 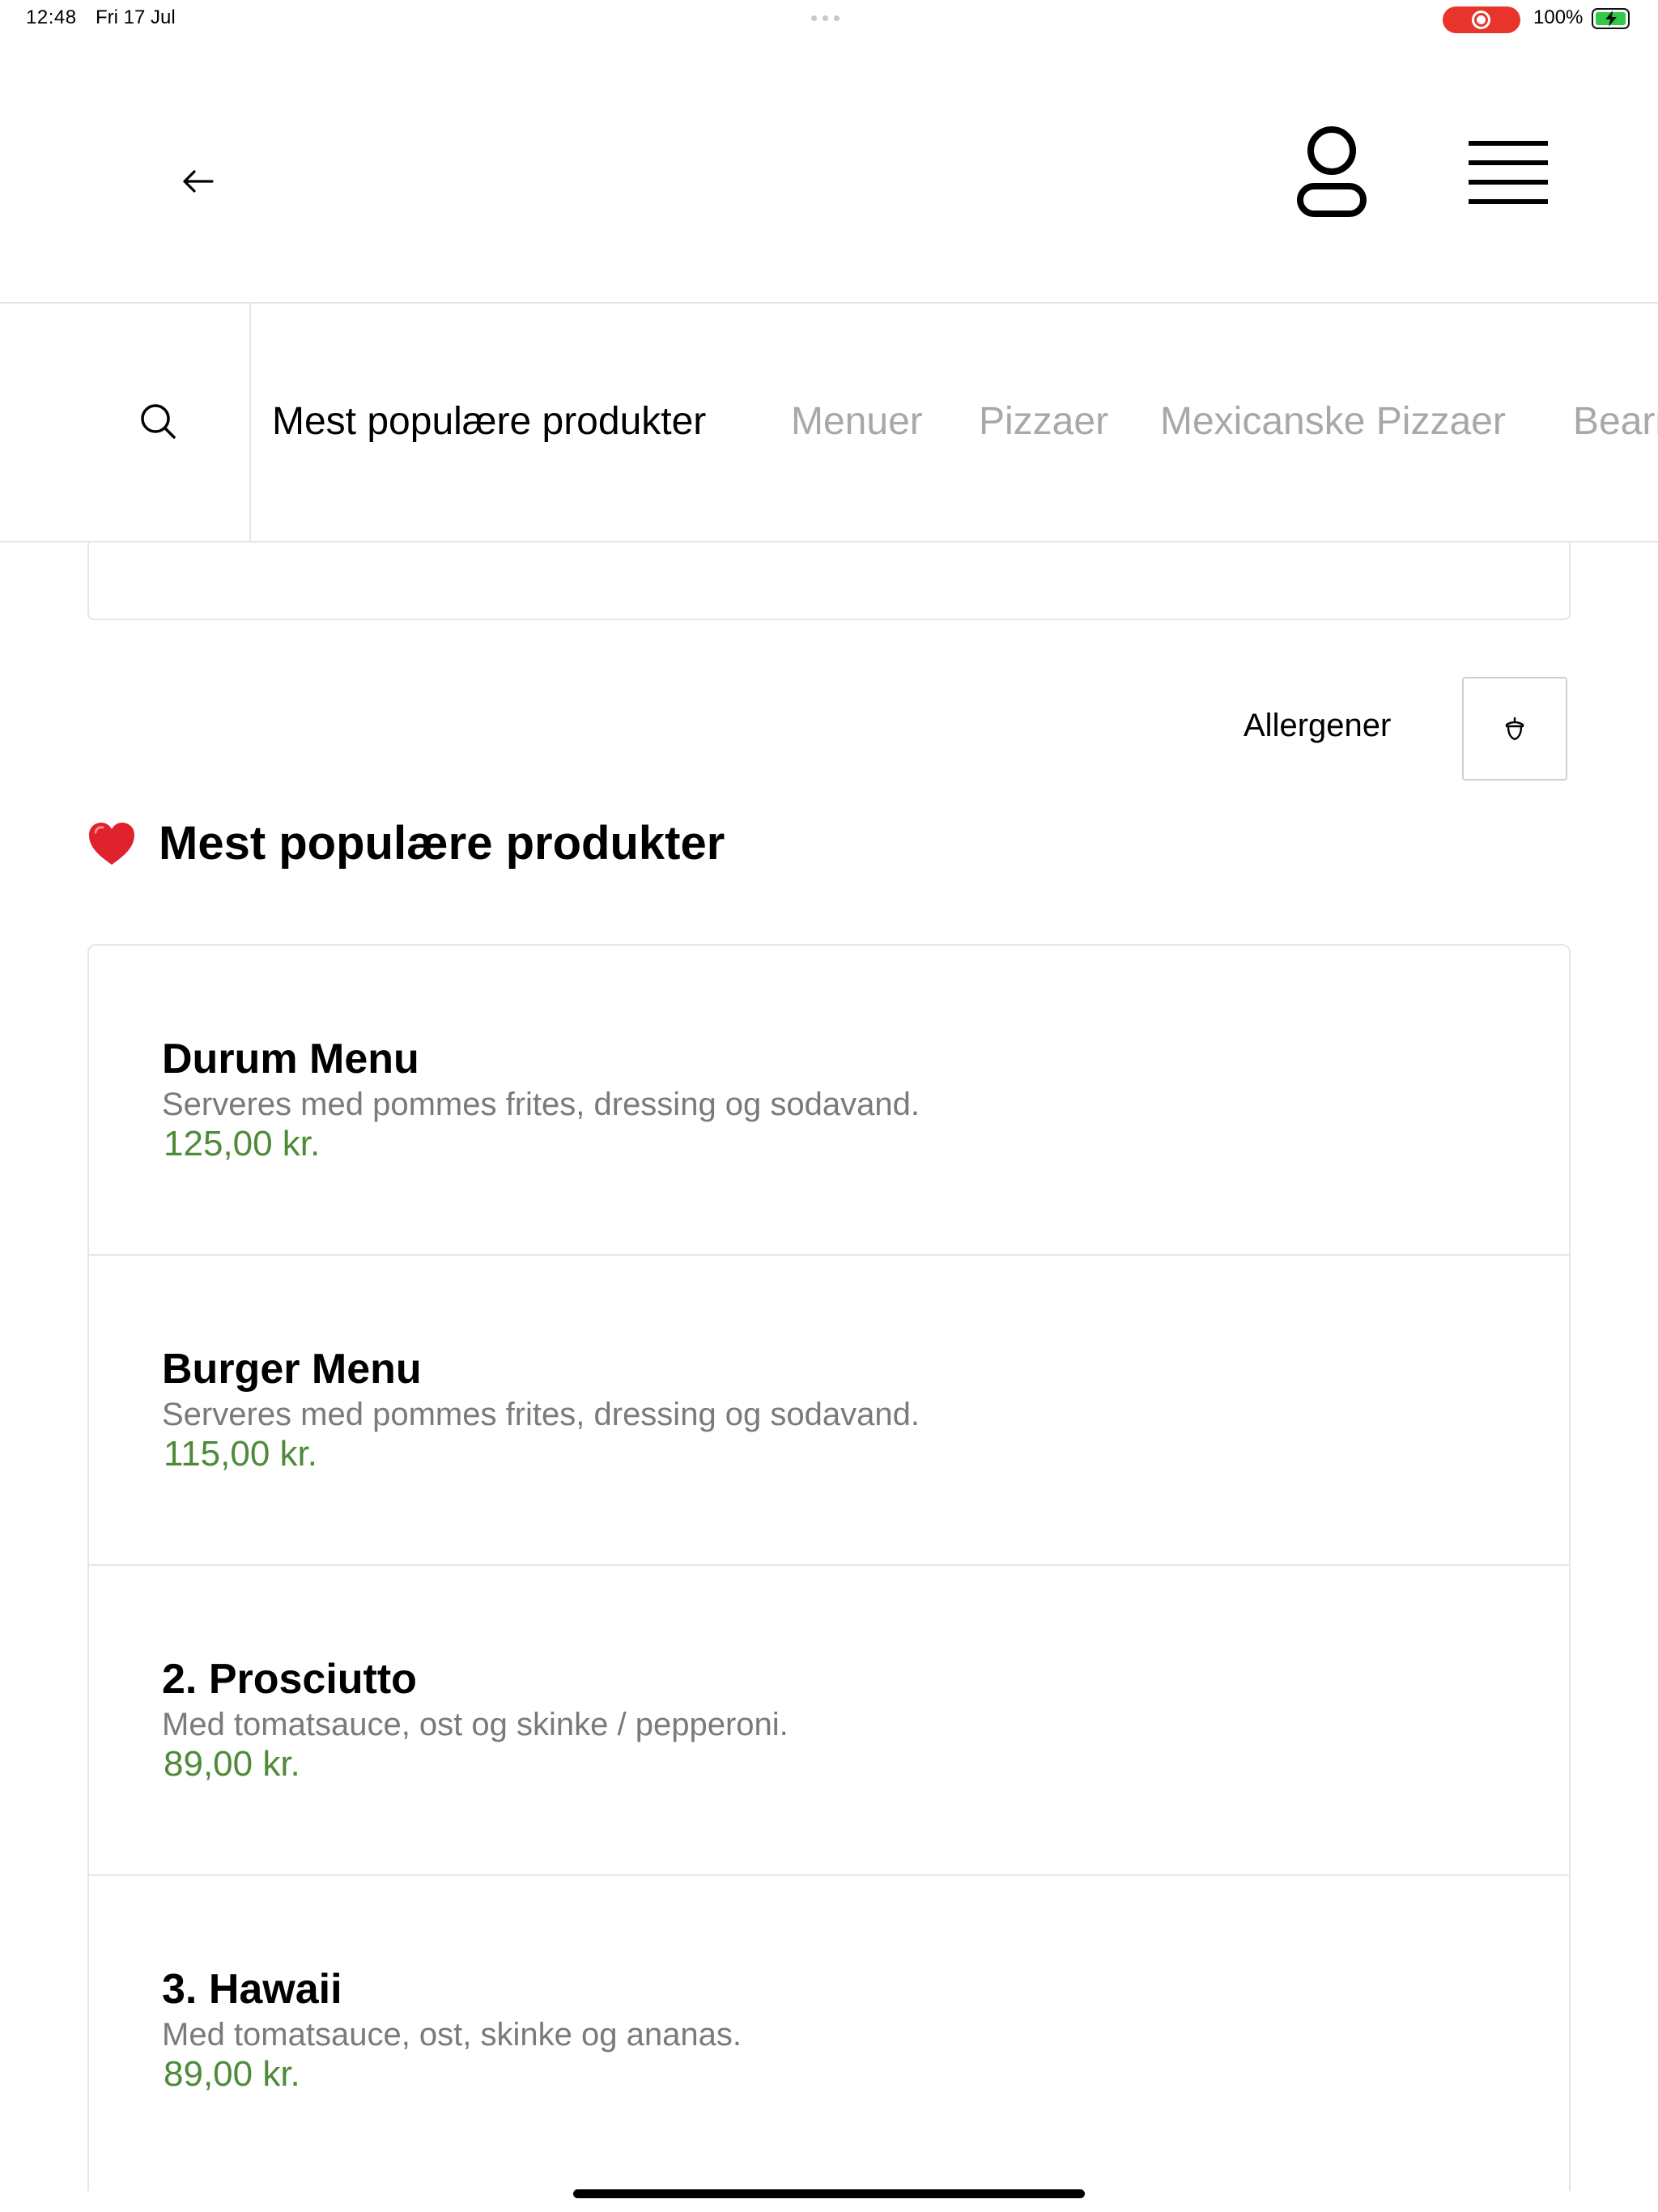 I want to click on user-icon, so click(x=1332, y=172).